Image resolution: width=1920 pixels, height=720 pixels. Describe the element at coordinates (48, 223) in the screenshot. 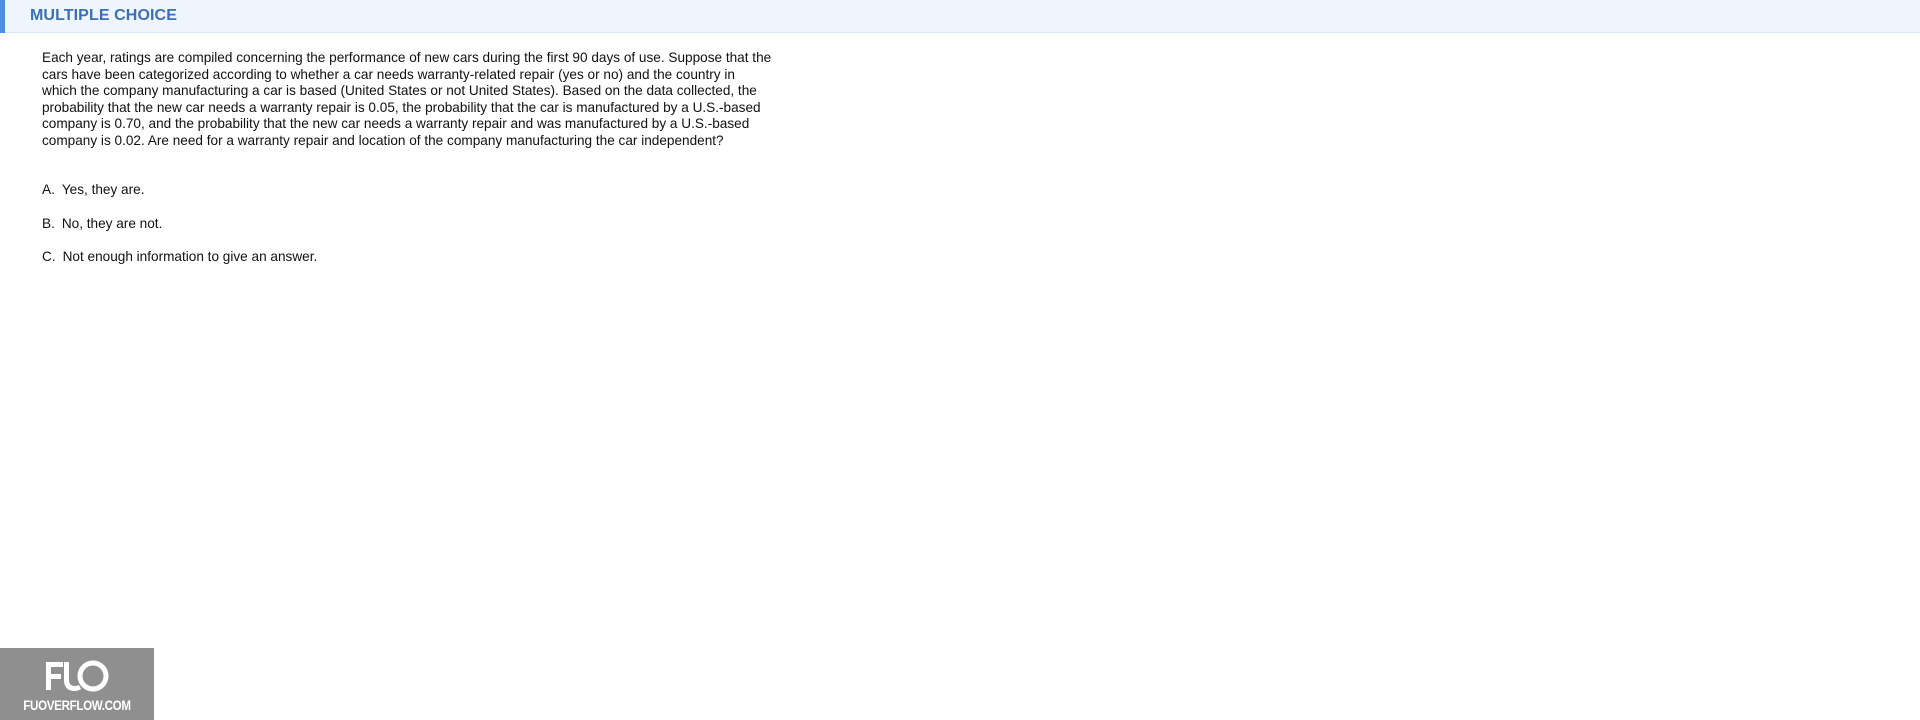

I see `option-letter: B.` at that location.